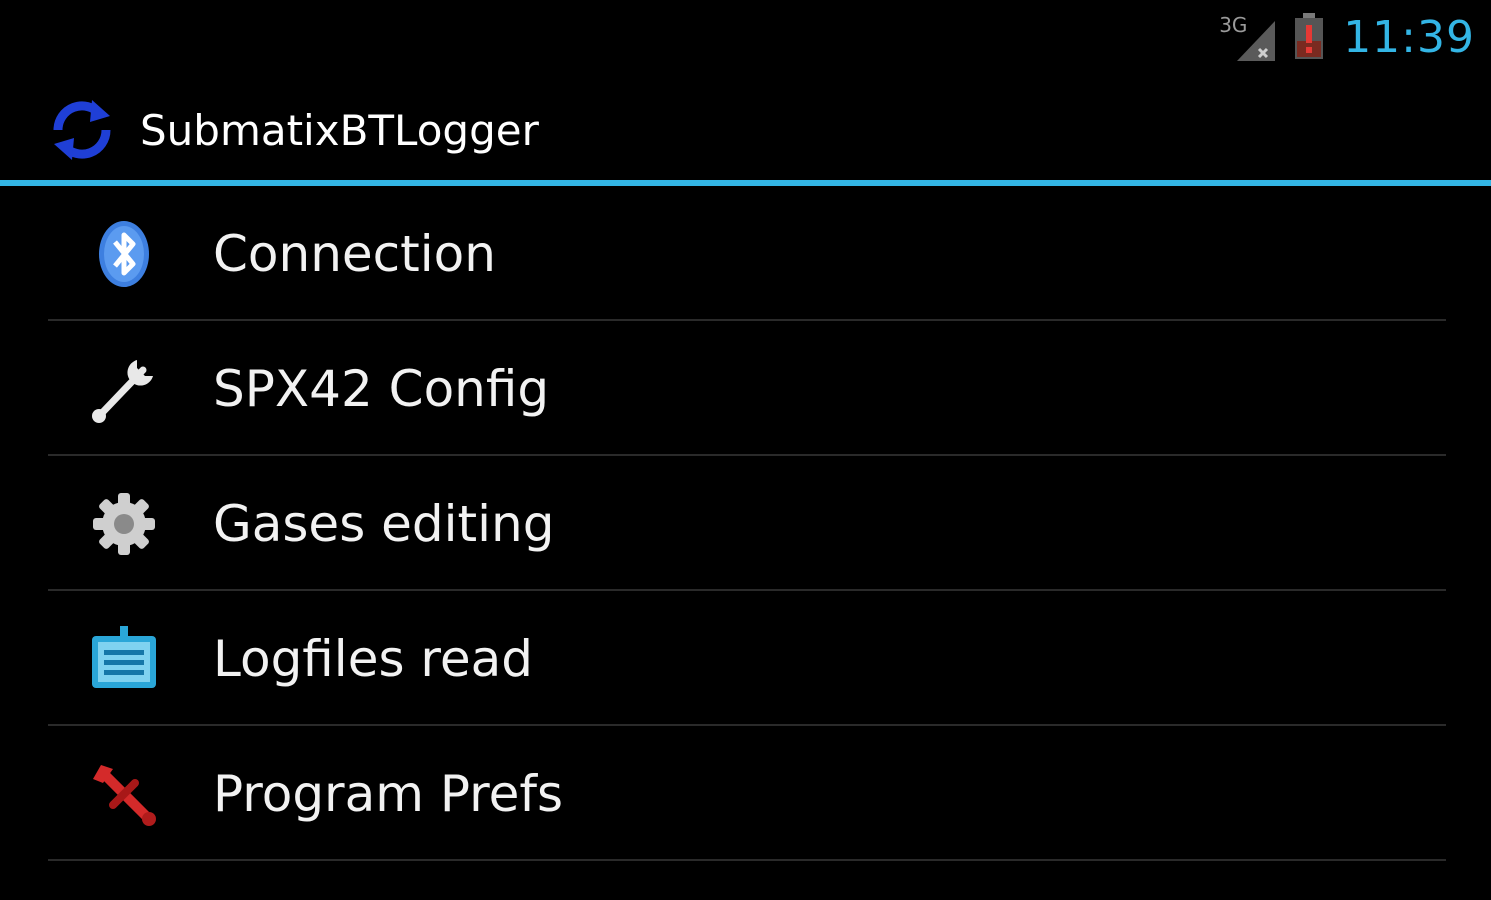 The image size is (1491, 900). Describe the element at coordinates (381, 389) in the screenshot. I see `menu-item-label: SPX42 Config` at that location.